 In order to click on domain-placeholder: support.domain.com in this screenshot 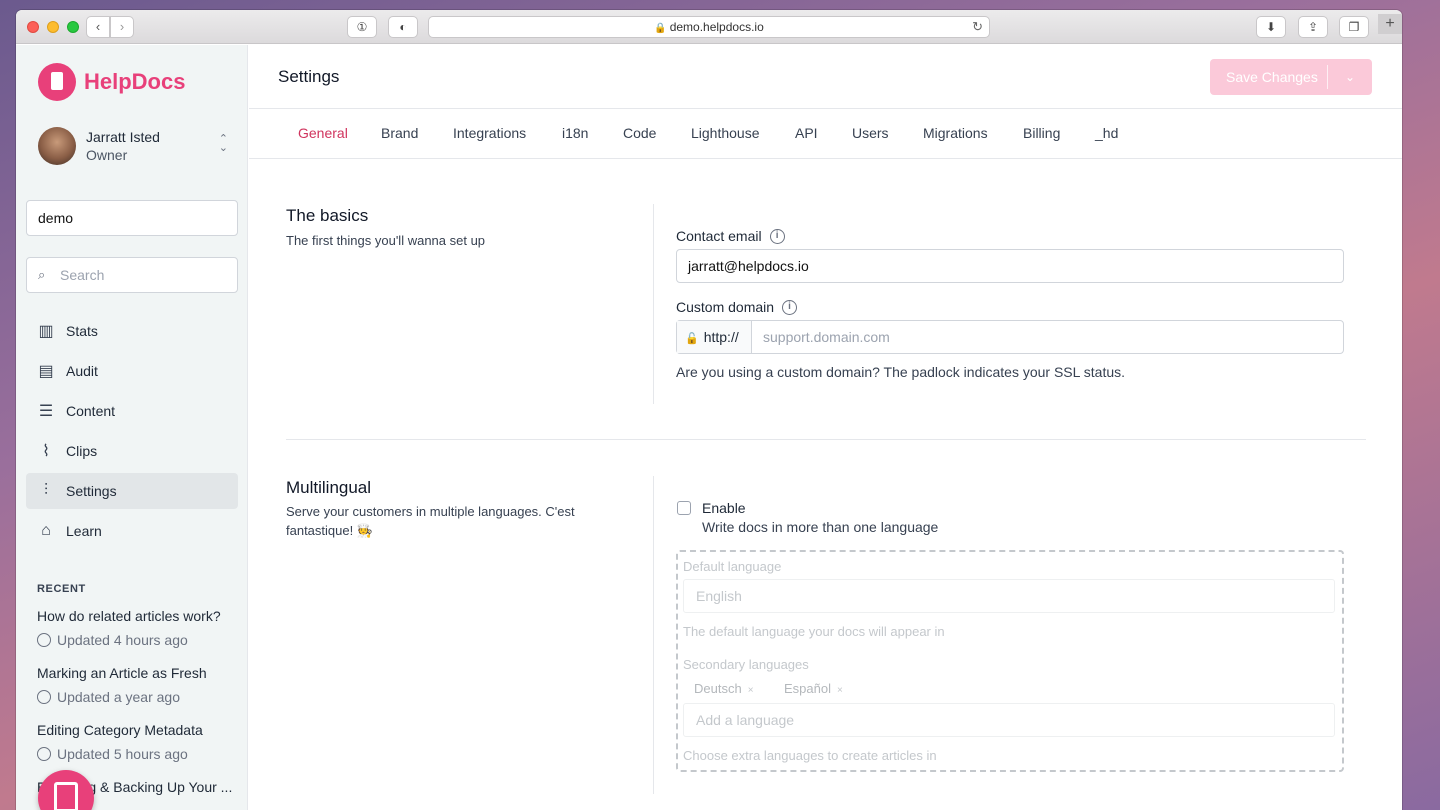, I will do `click(826, 337)`.